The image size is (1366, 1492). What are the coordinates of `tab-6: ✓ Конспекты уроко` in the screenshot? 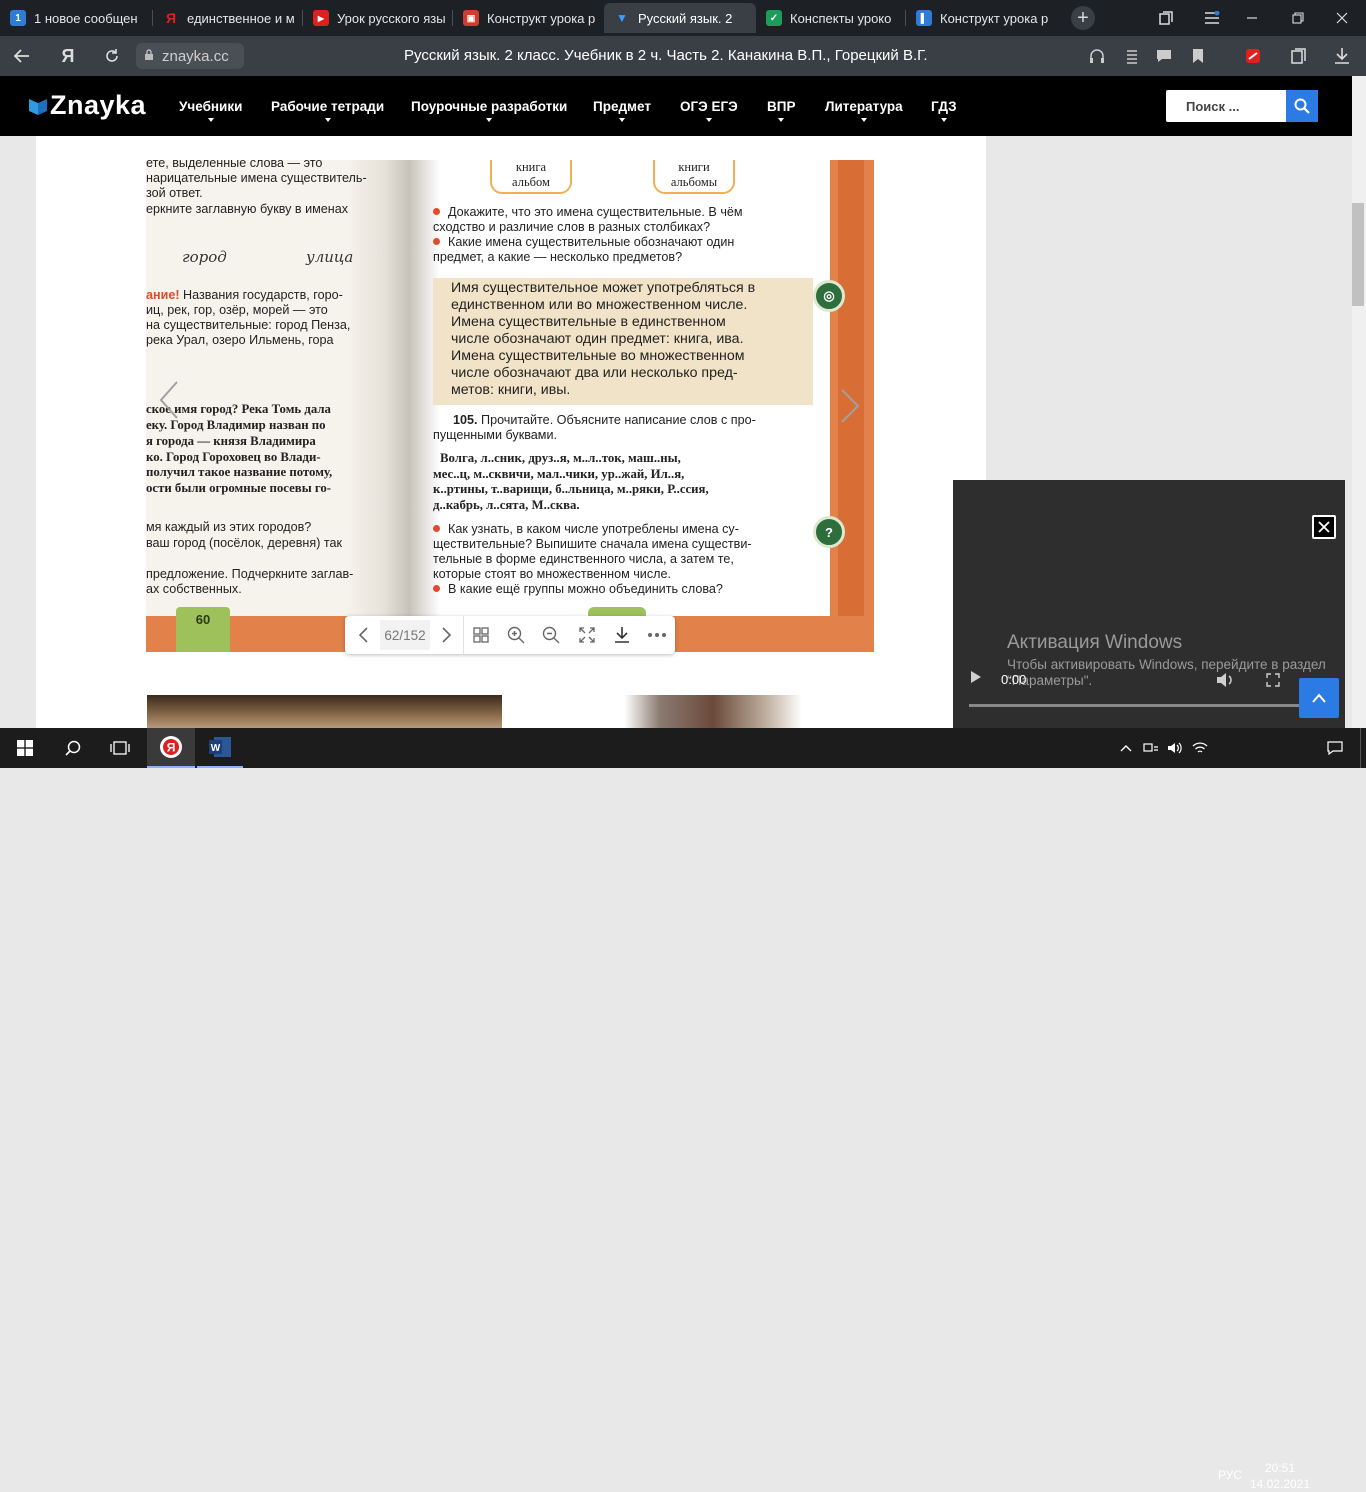 It's located at (830, 18).